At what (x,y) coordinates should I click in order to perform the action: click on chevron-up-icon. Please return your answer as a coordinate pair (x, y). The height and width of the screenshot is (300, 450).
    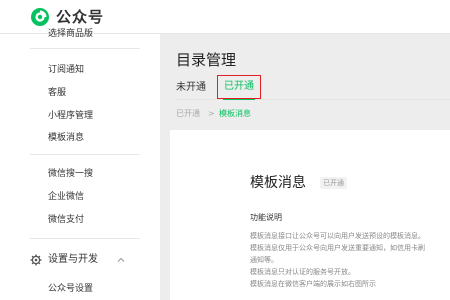
    Looking at the image, I should click on (121, 260).